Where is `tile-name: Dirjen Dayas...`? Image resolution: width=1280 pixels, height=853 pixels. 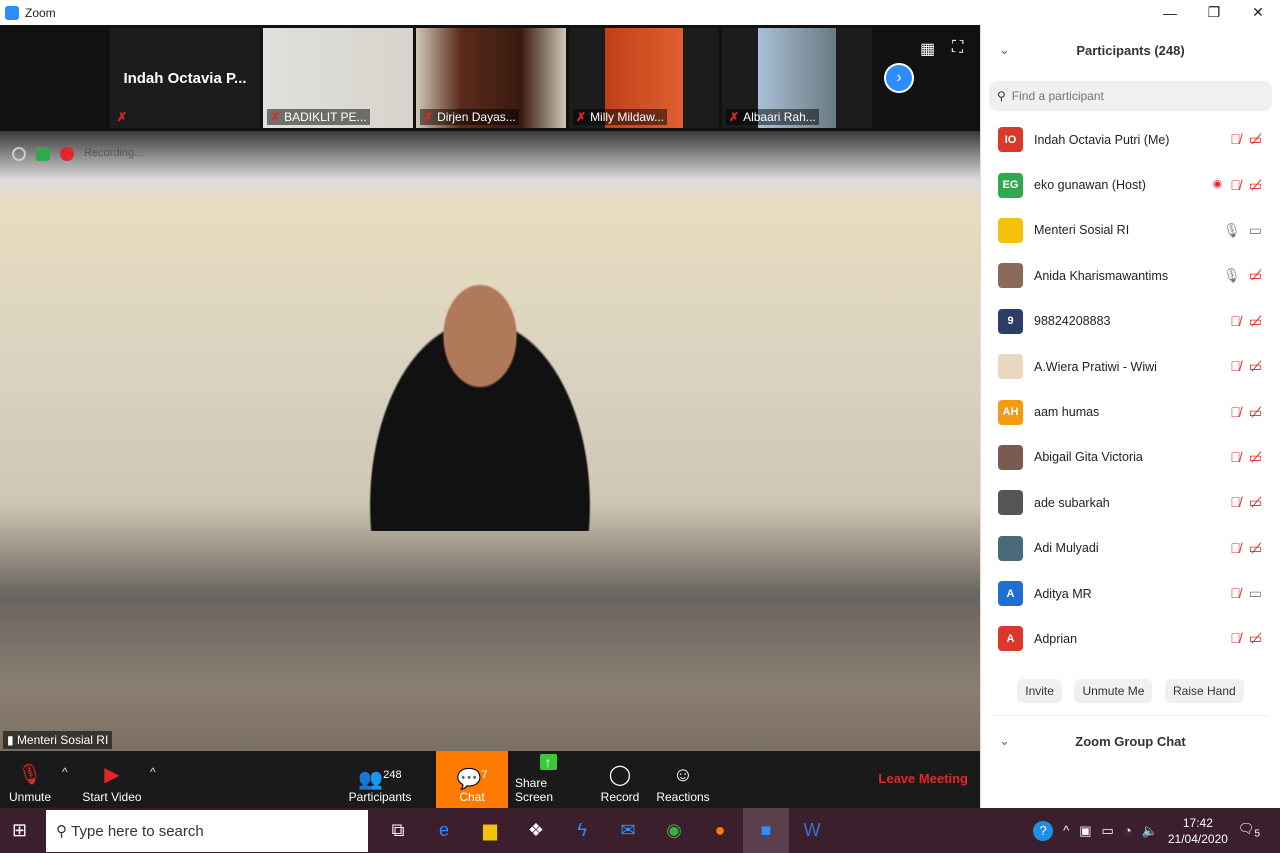
tile-name: Dirjen Dayas... is located at coordinates (476, 117).